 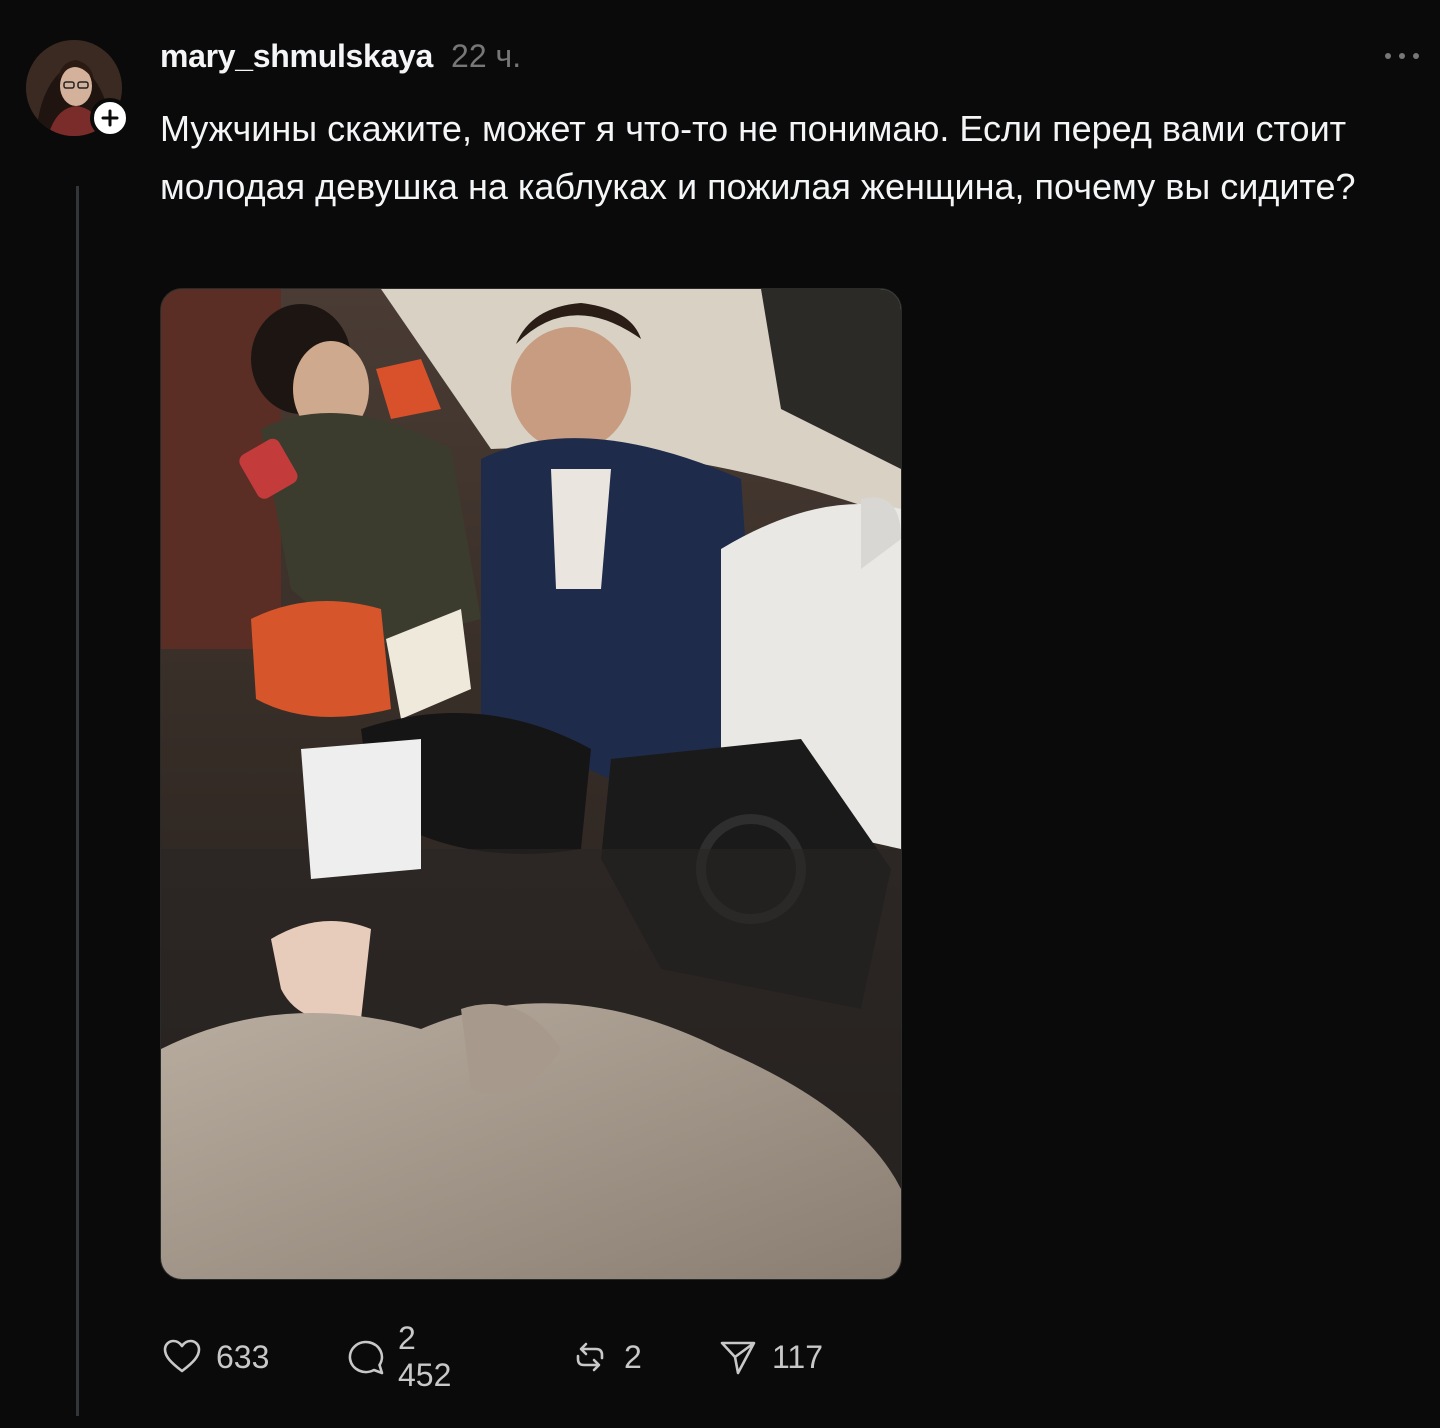 What do you see at coordinates (590, 1357) in the screenshot?
I see `repost-icon` at bounding box center [590, 1357].